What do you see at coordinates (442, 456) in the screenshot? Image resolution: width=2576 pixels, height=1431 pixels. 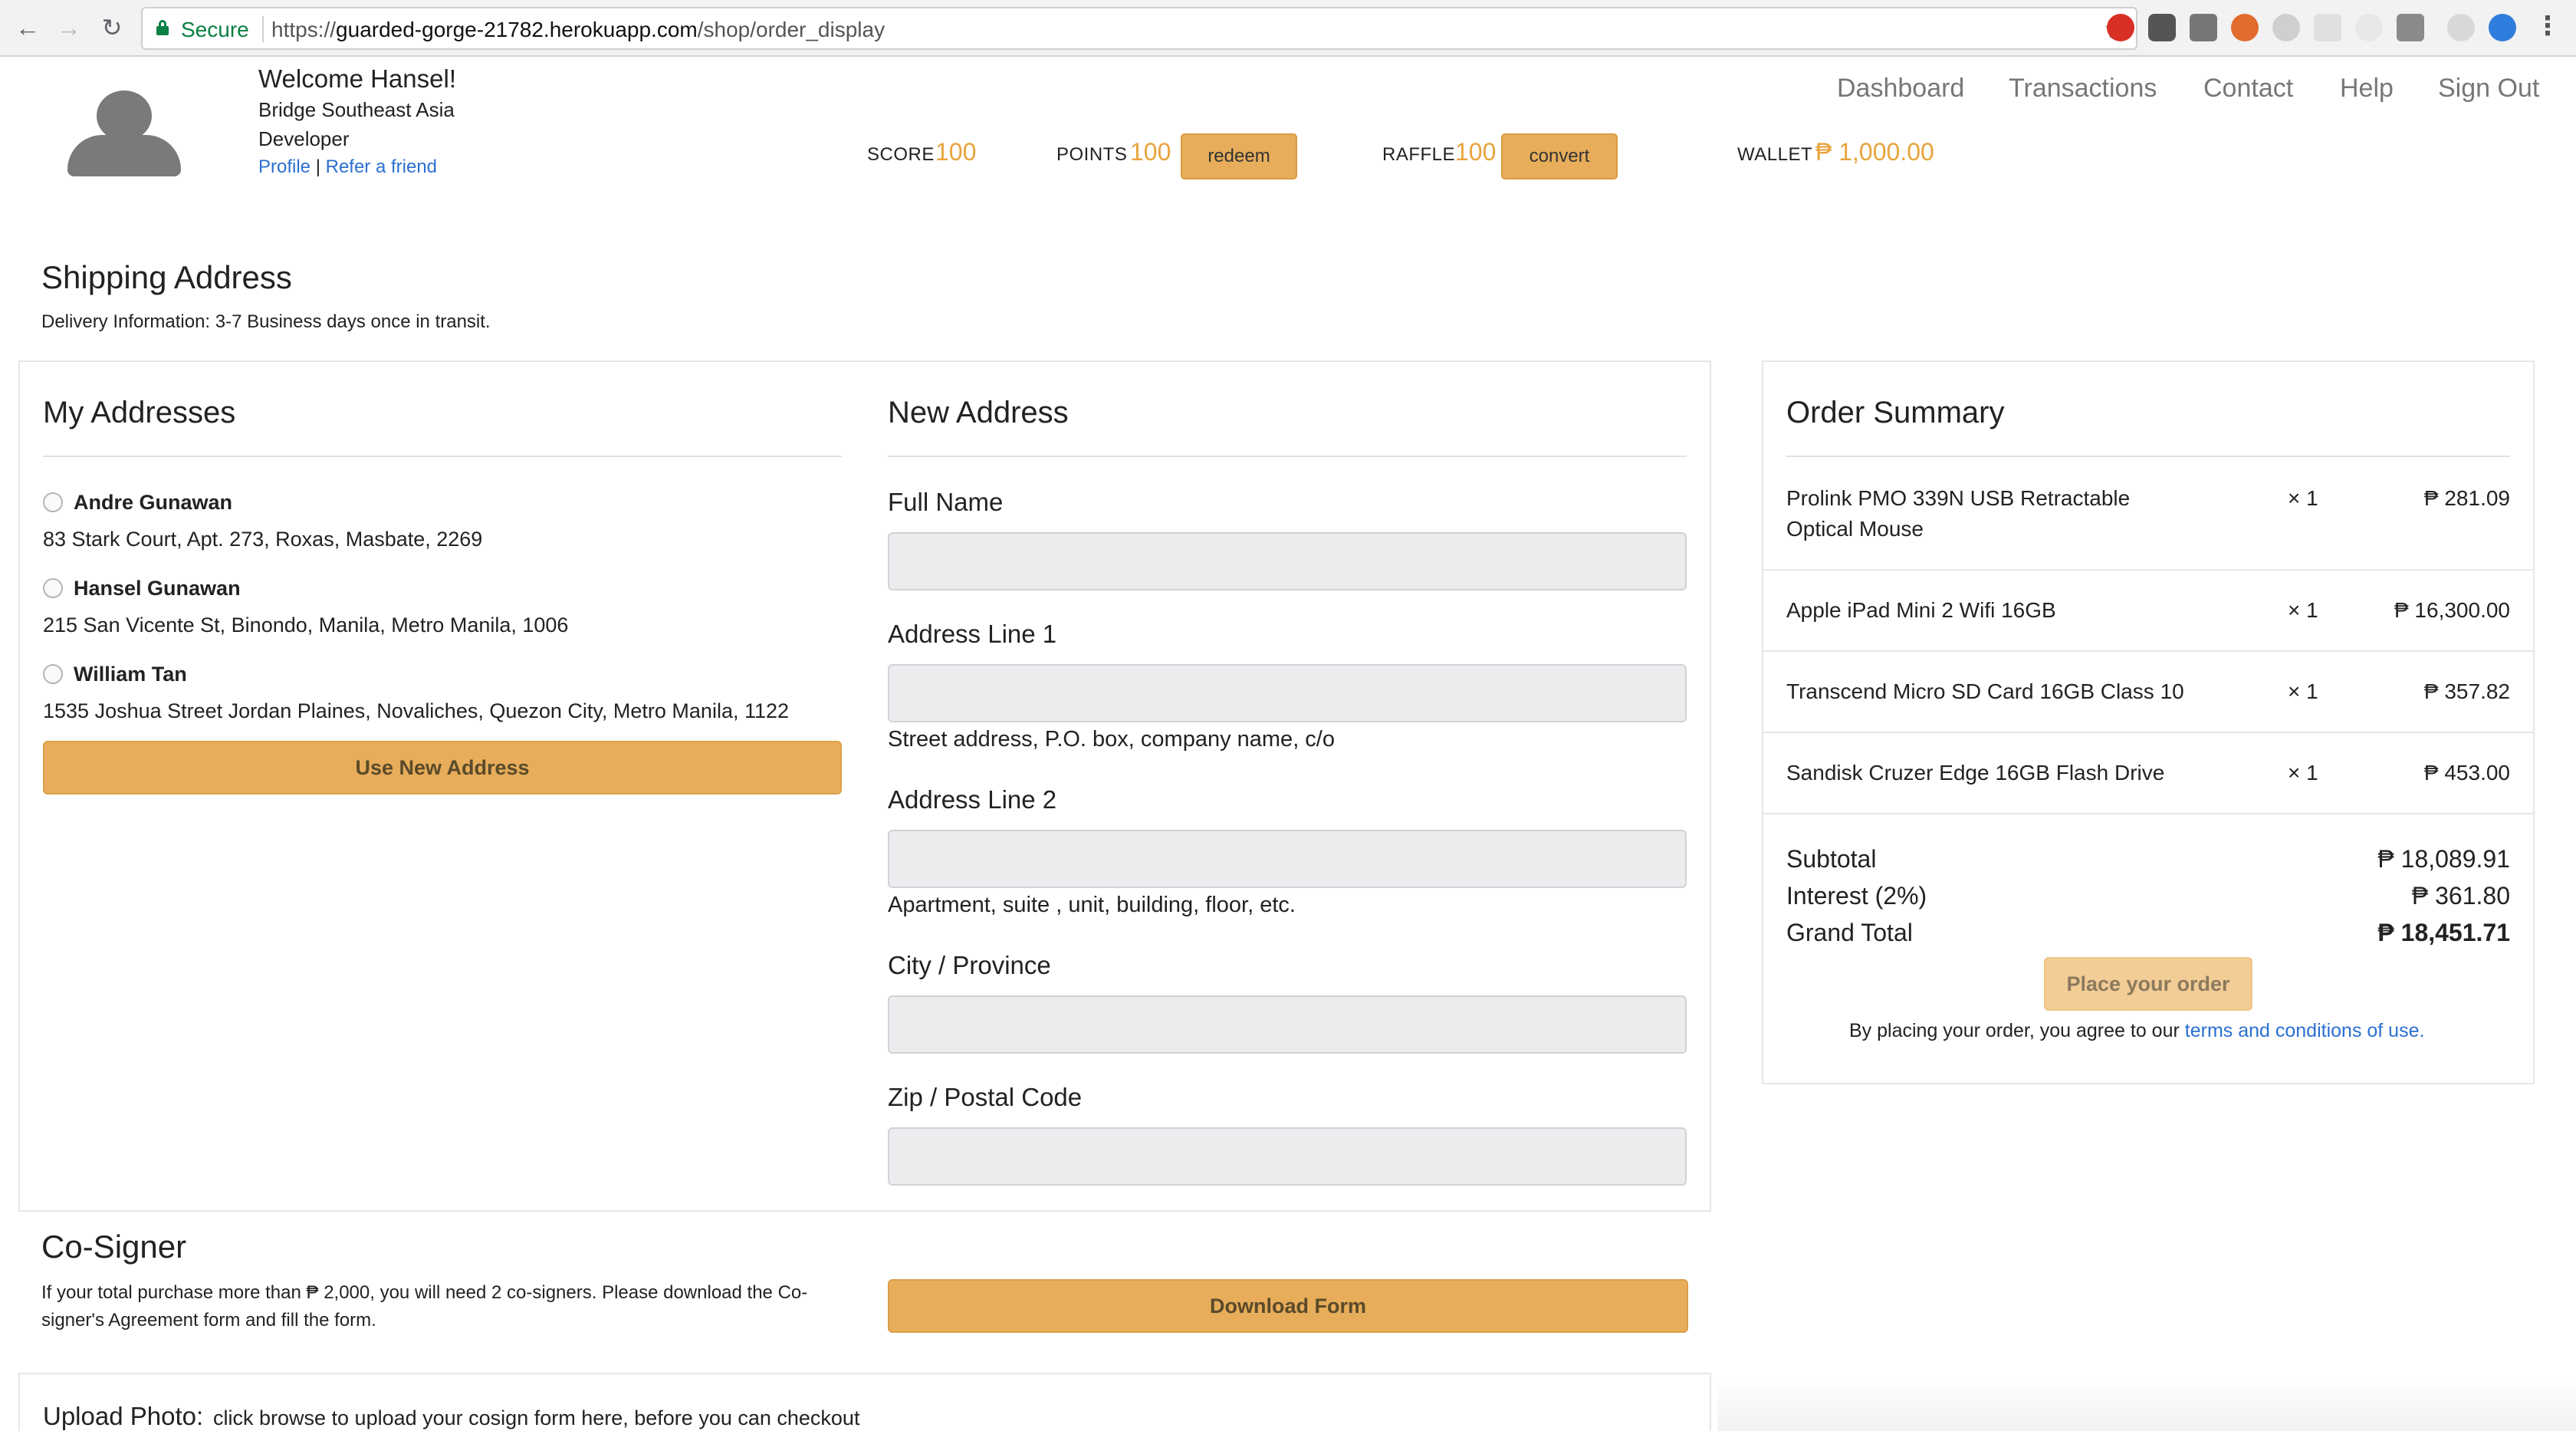 I see `my-addresses-divider` at bounding box center [442, 456].